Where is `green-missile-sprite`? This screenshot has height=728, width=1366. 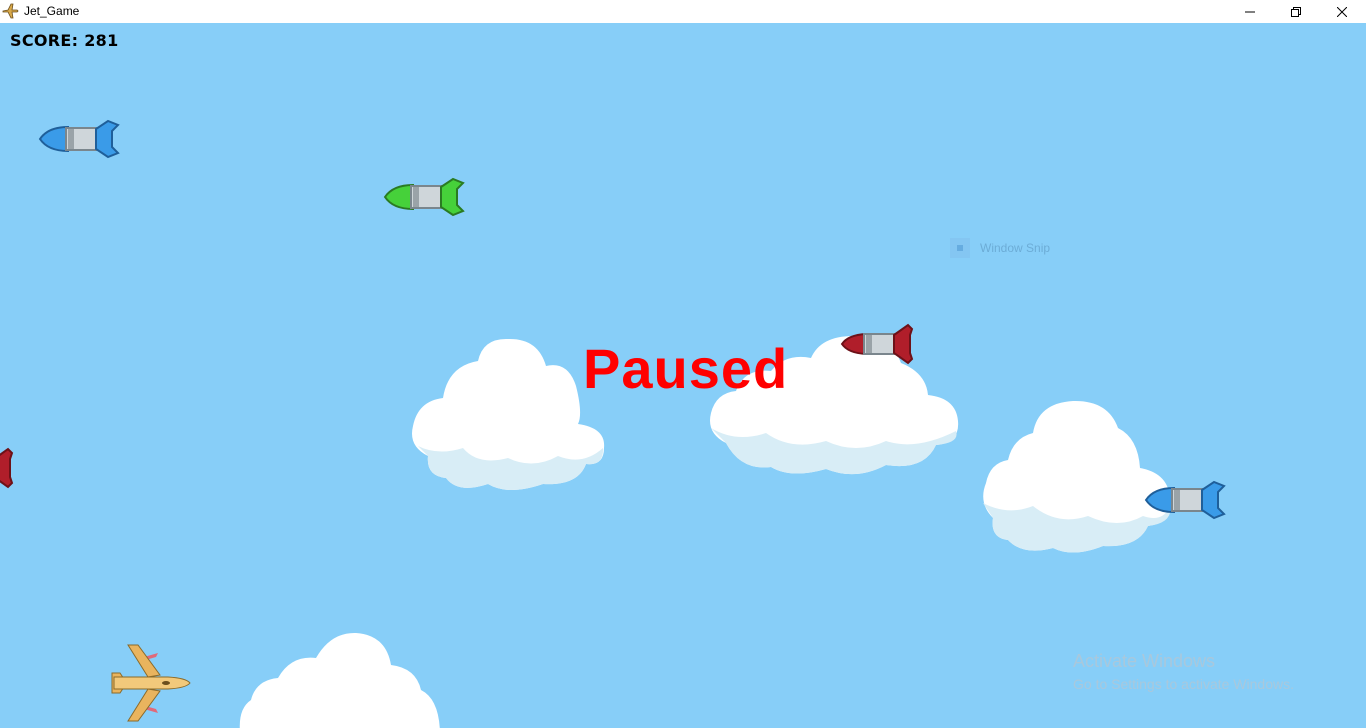
green-missile-sprite is located at coordinates (424, 197).